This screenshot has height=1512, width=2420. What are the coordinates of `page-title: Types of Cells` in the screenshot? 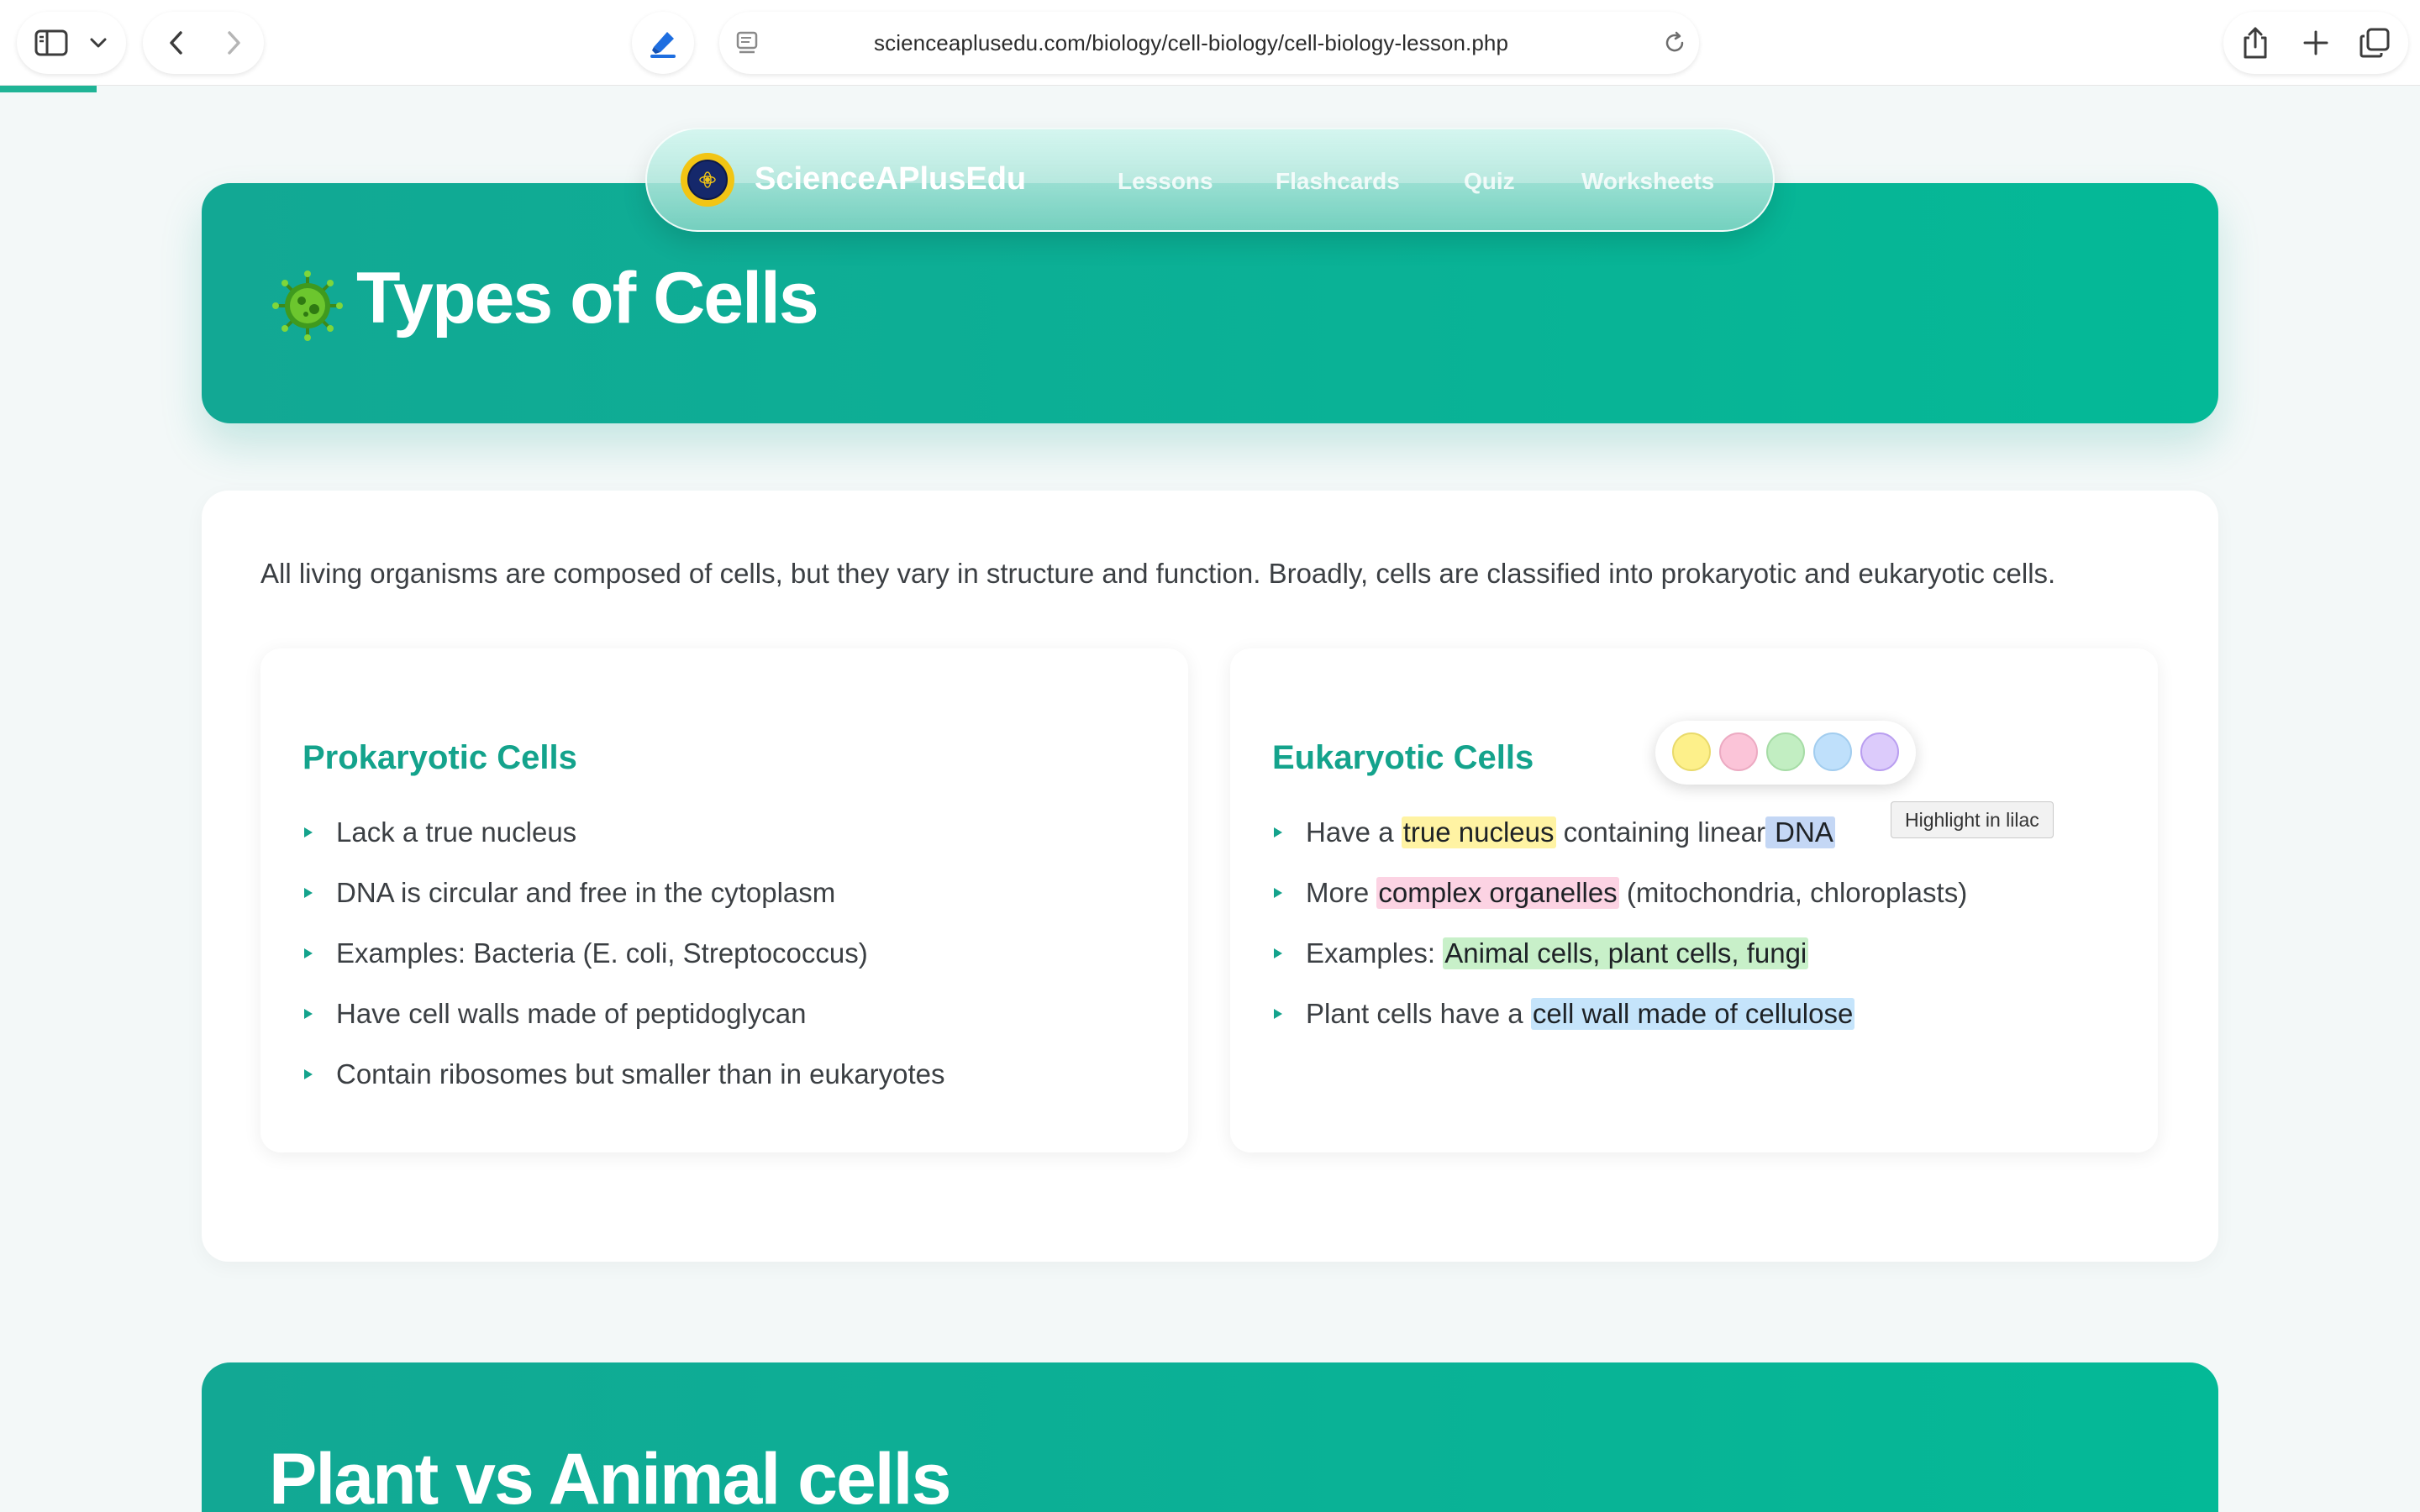 It's located at (587, 298).